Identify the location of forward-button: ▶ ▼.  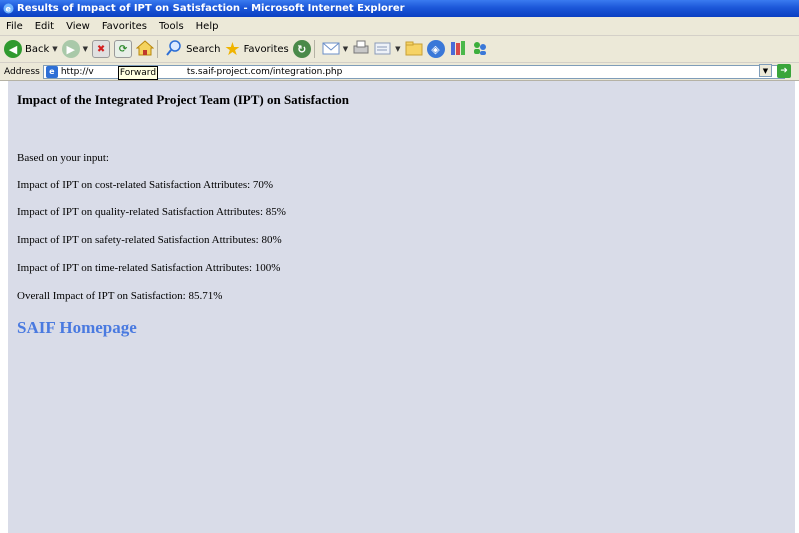
(74, 49).